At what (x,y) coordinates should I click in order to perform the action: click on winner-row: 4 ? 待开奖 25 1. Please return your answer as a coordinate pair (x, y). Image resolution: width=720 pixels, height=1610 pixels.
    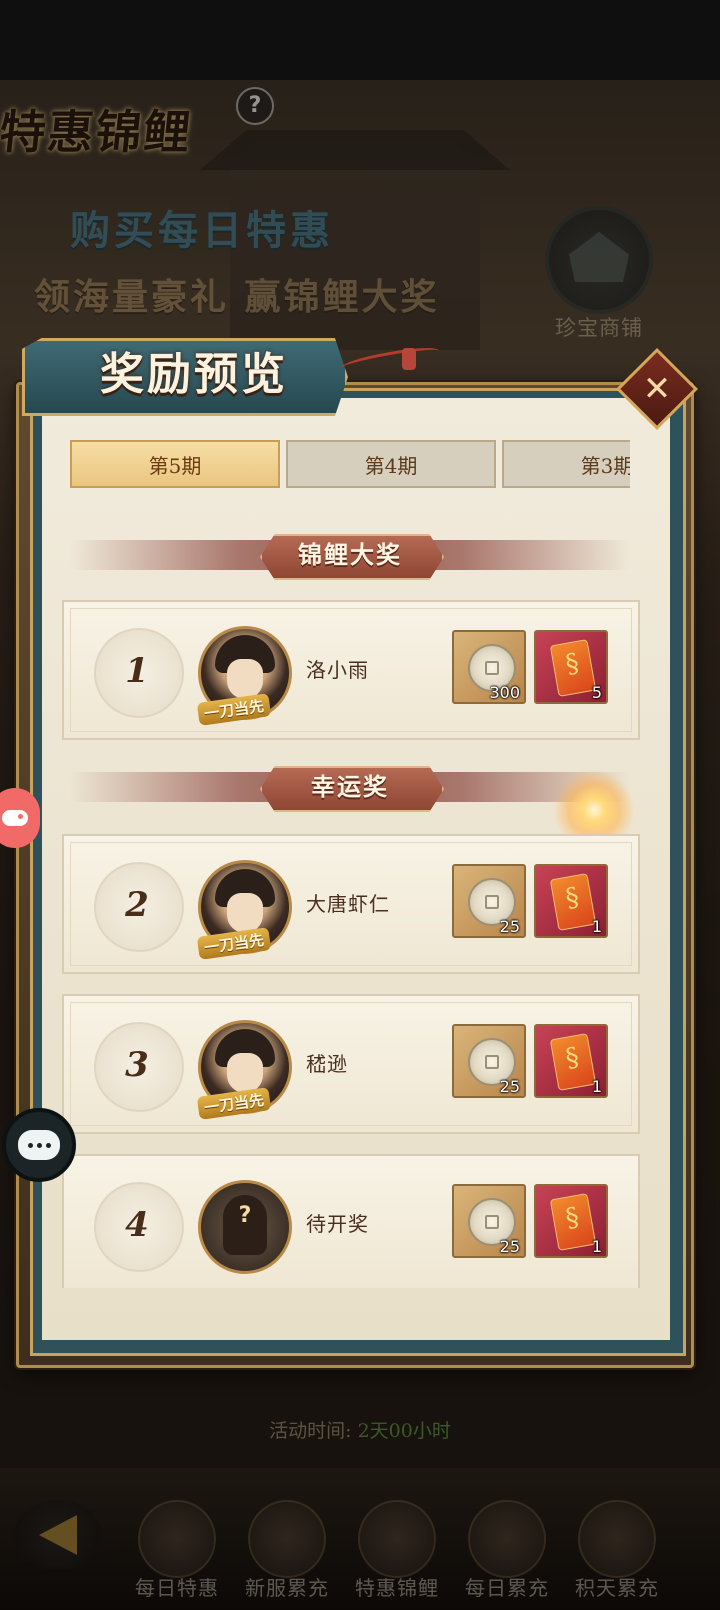
    Looking at the image, I should click on (351, 1221).